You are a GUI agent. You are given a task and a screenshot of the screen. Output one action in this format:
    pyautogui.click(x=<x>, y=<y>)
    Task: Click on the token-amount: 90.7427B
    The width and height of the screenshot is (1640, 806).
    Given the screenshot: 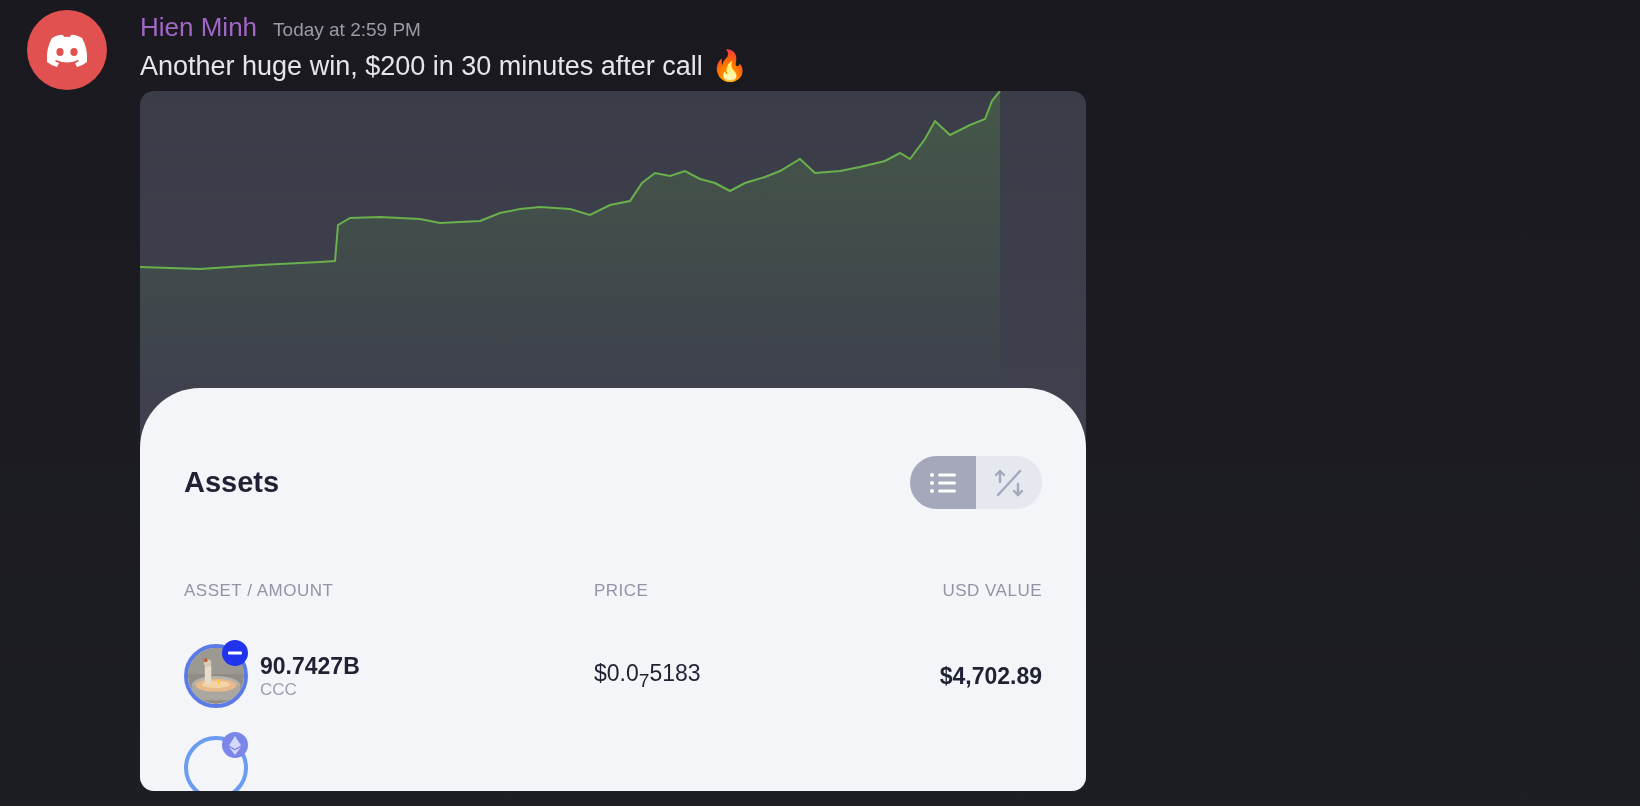 What is the action you would take?
    pyautogui.click(x=310, y=666)
    